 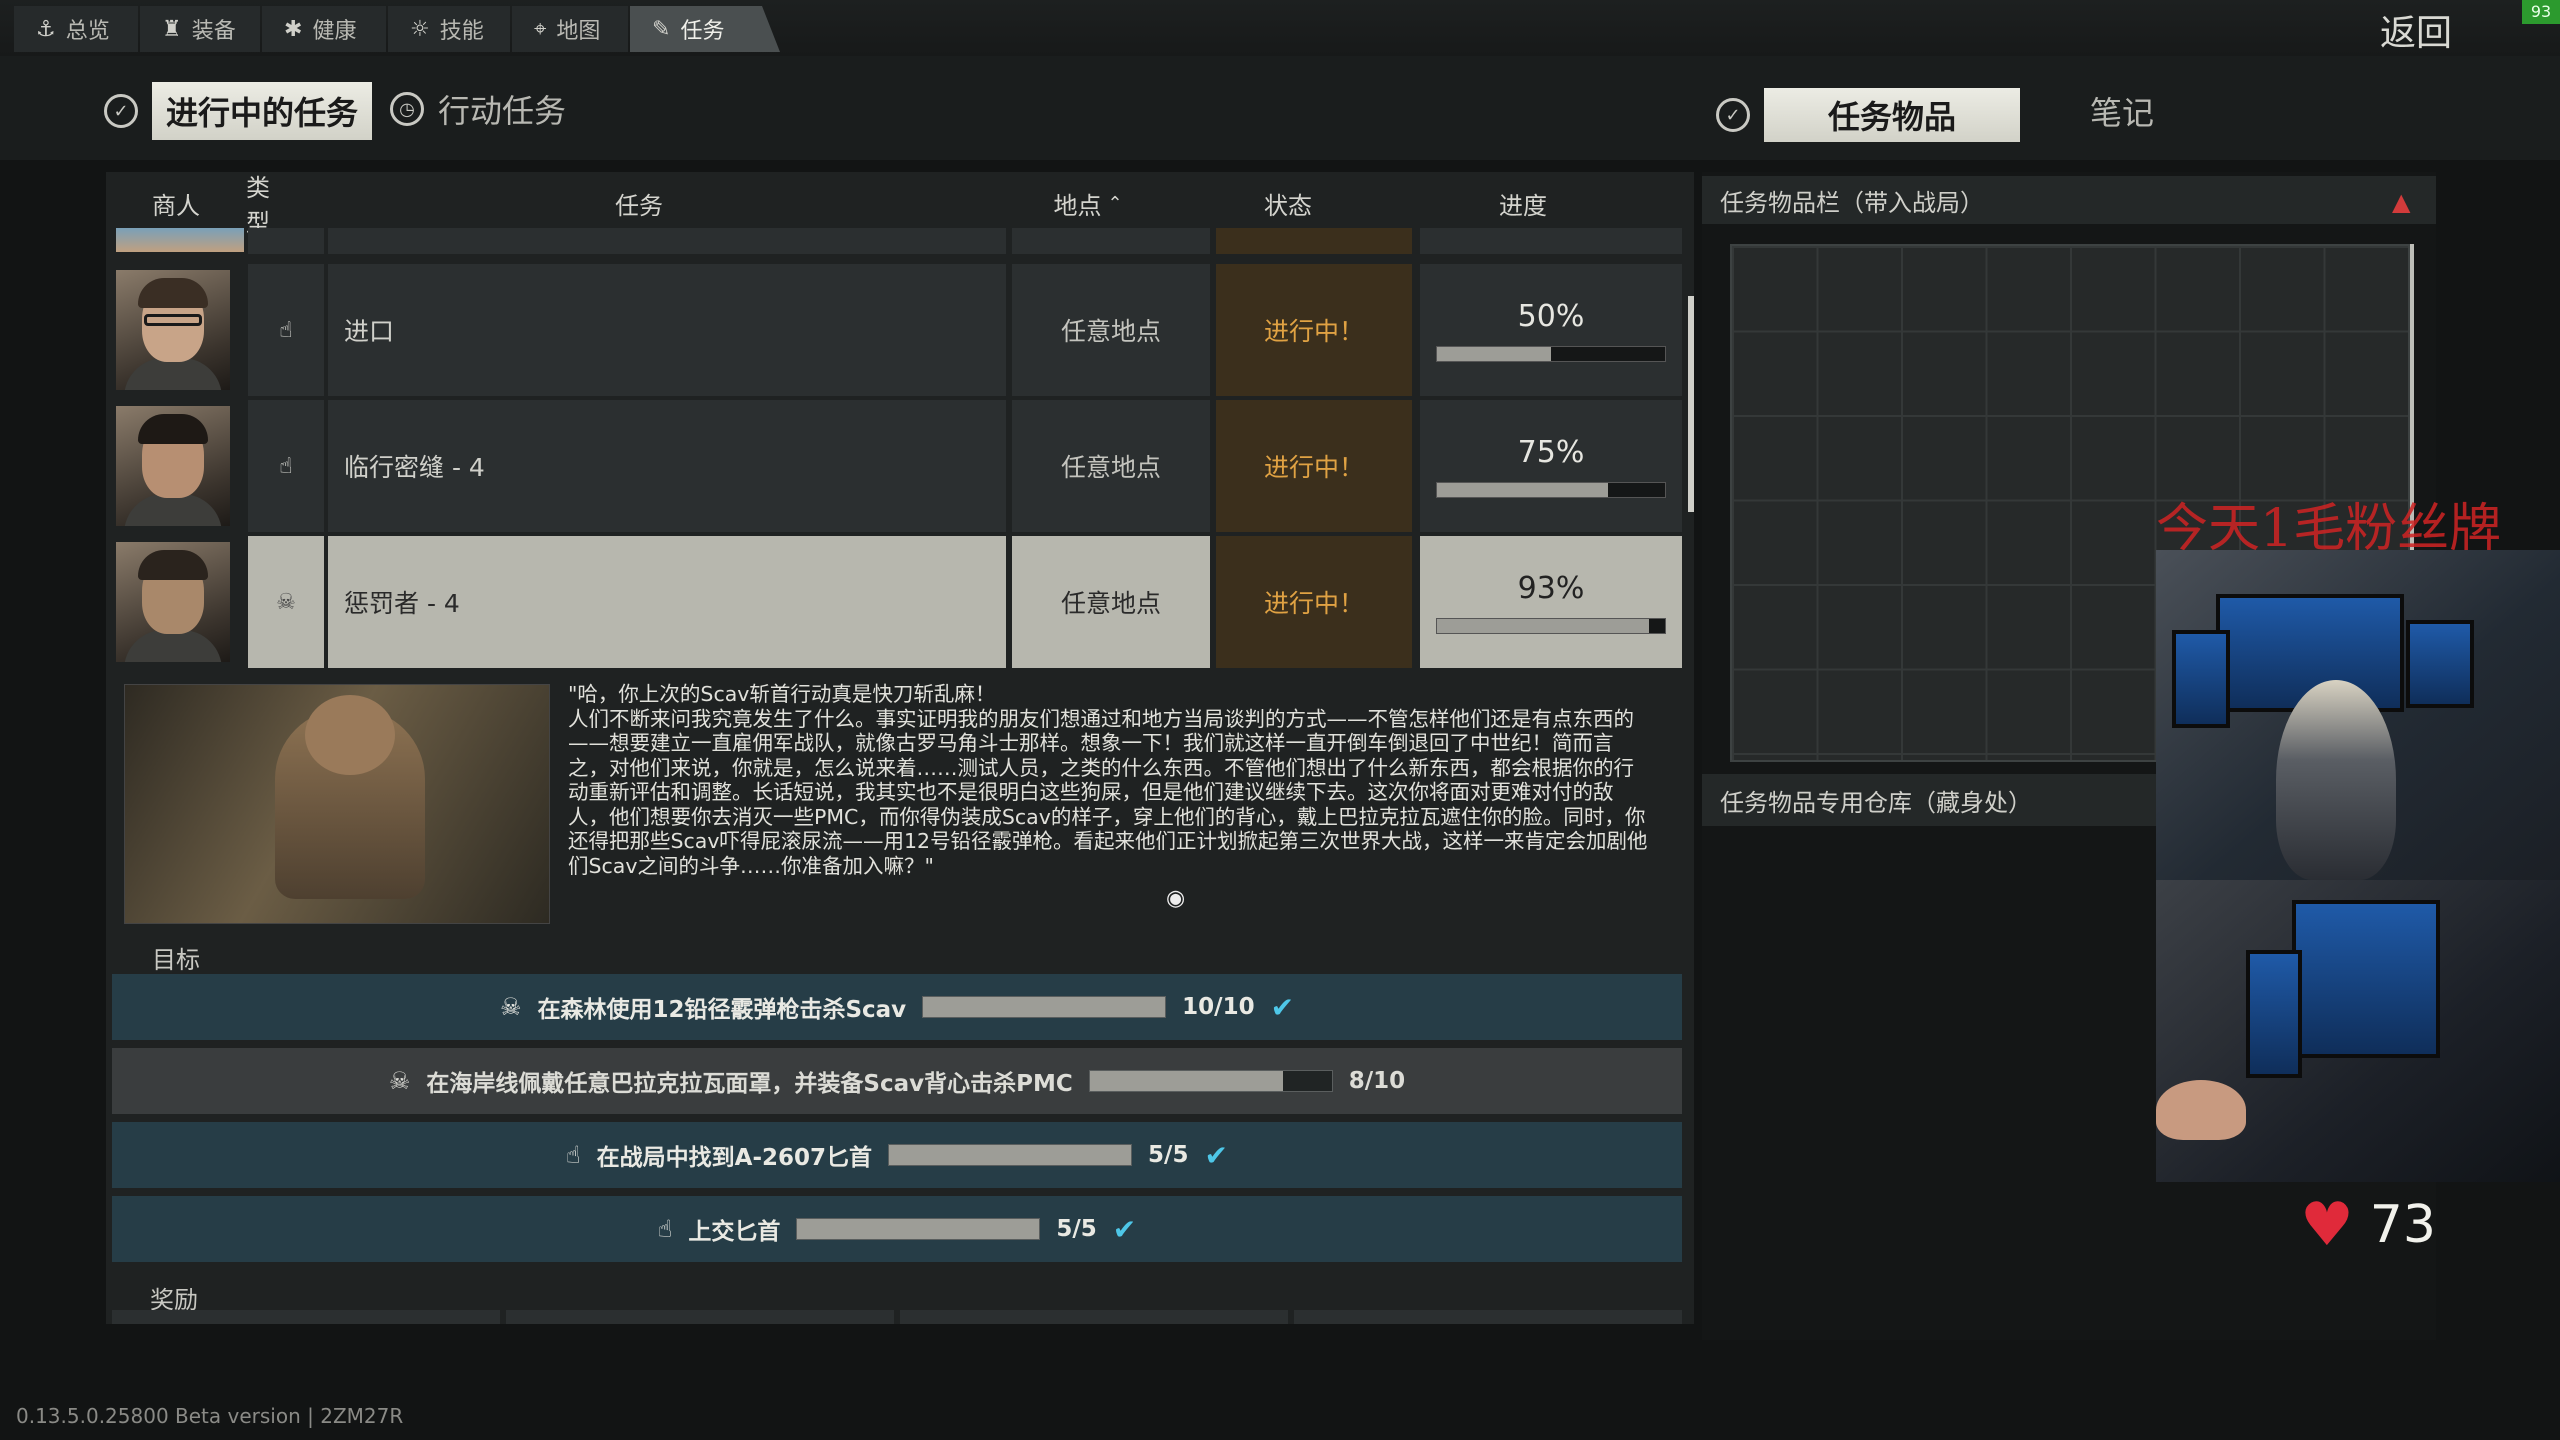 I want to click on quest-list-scrollbar, so click(x=1691, y=404).